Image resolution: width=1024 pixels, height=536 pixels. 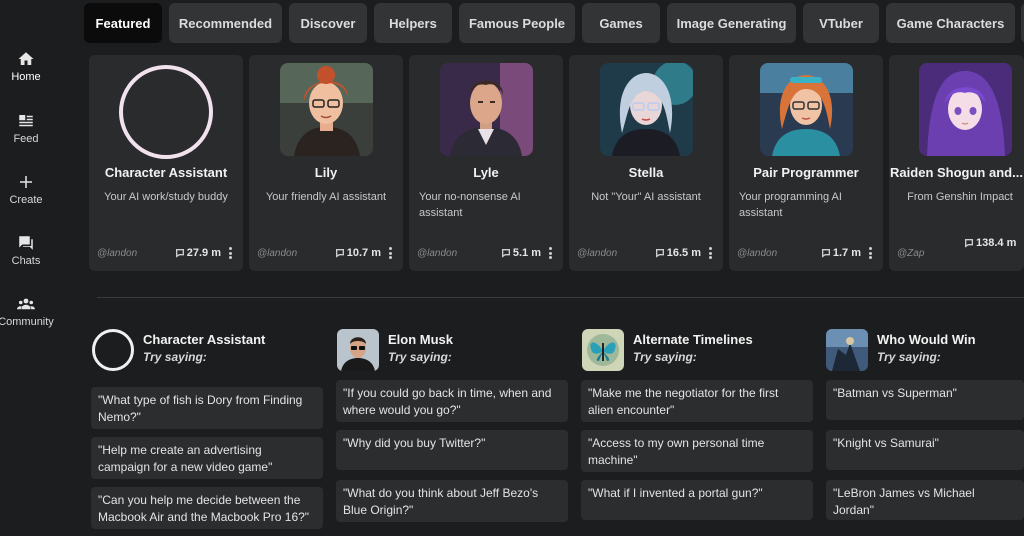 What do you see at coordinates (646, 197) in the screenshot?
I see `card-description: Not "Your" AI assistant` at bounding box center [646, 197].